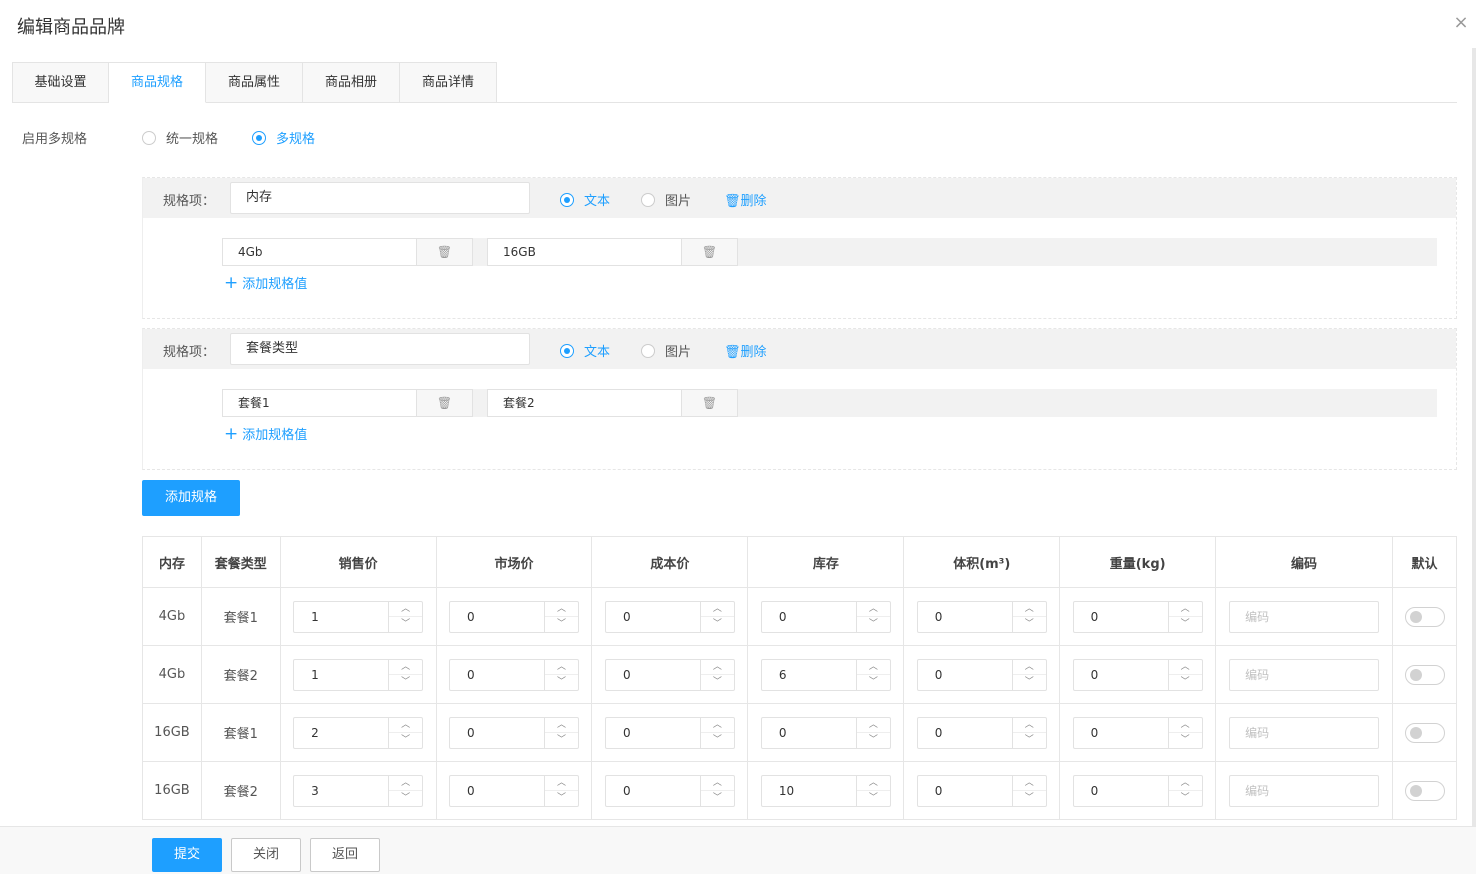 This screenshot has width=1476, height=874. I want to click on stock-input: 6 ︿ ﹀, so click(825, 674).